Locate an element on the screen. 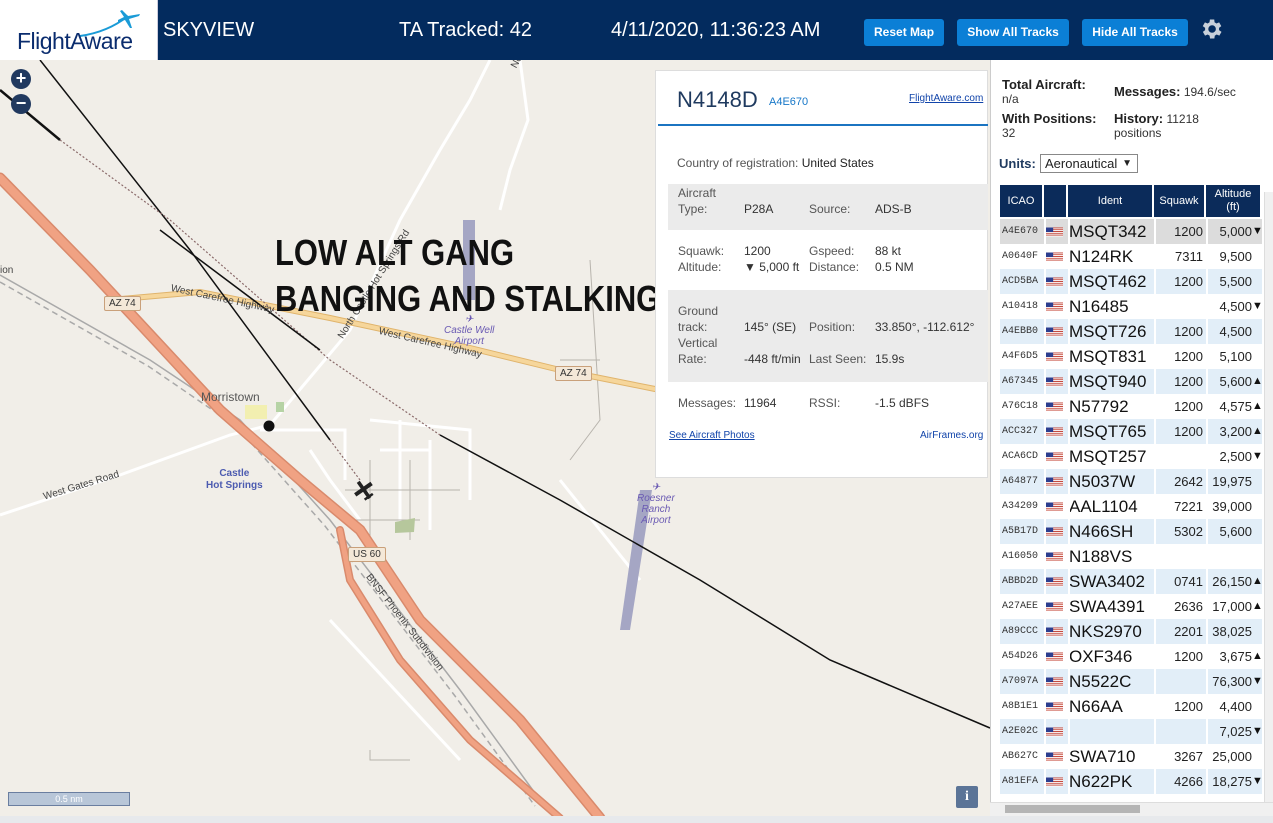  table-row: ACD5BA MSQT462 1200 5,500 is located at coordinates (1131, 281).